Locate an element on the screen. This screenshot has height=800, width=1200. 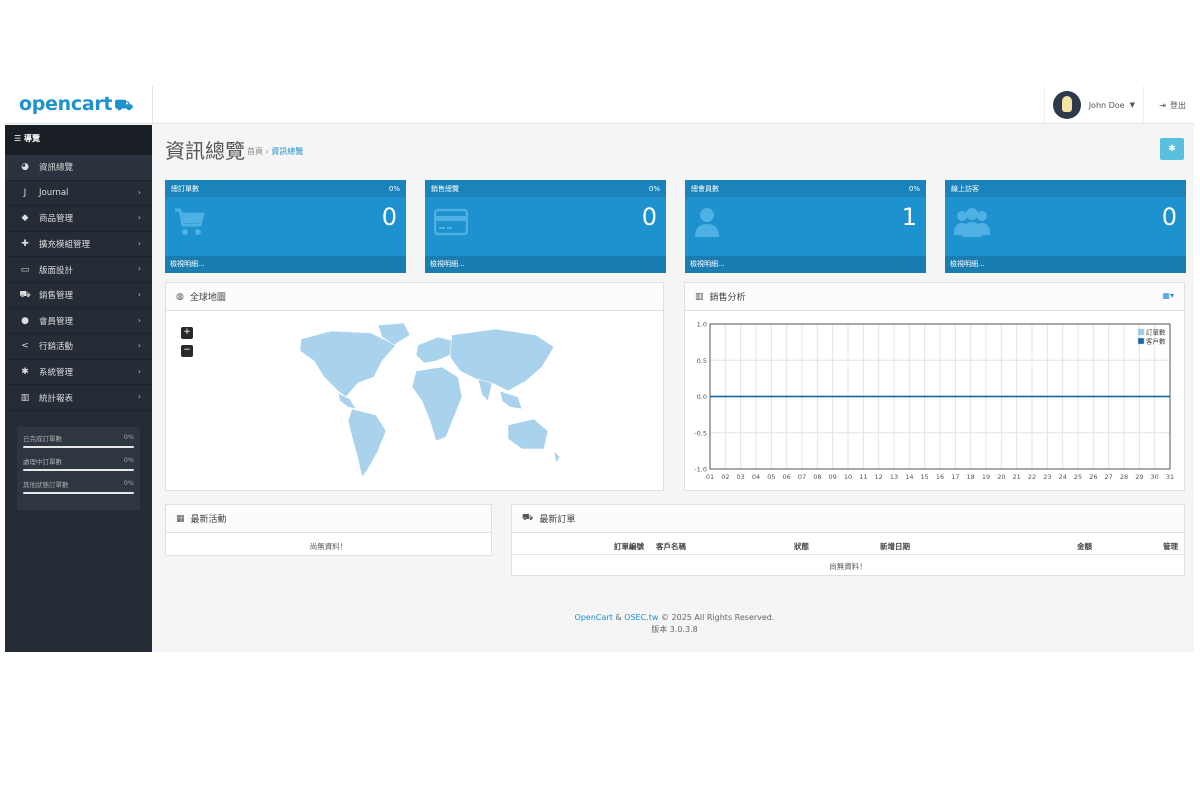
chart-x-tick-label: 24 is located at coordinates (1063, 477).